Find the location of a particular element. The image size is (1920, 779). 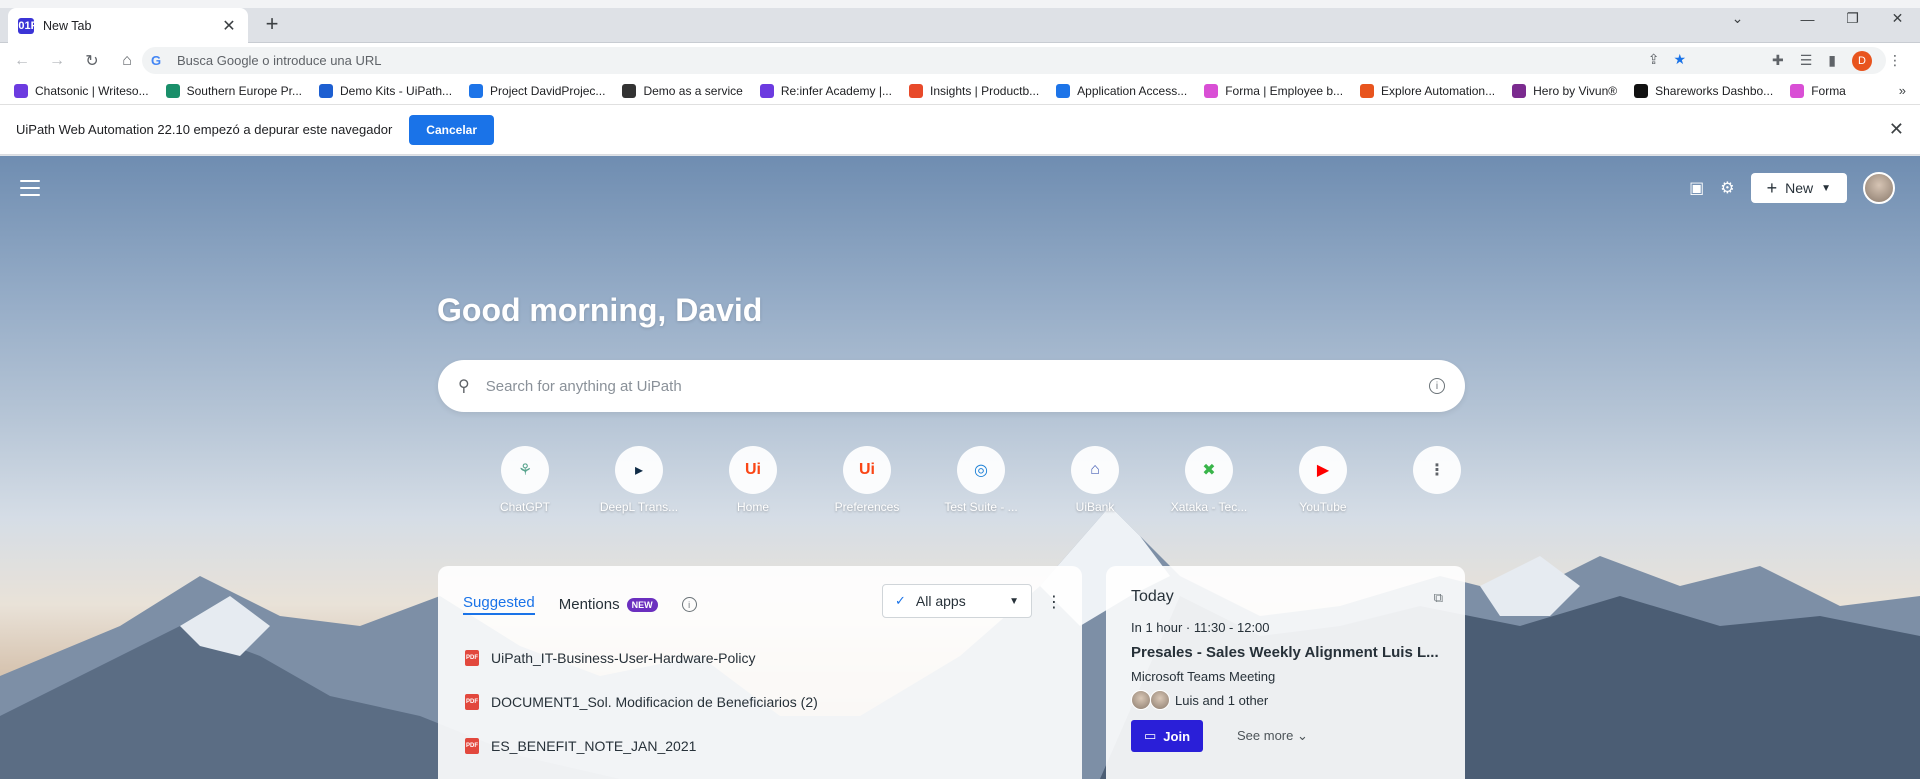

tab-strip-top-gap is located at coordinates (960, 4).